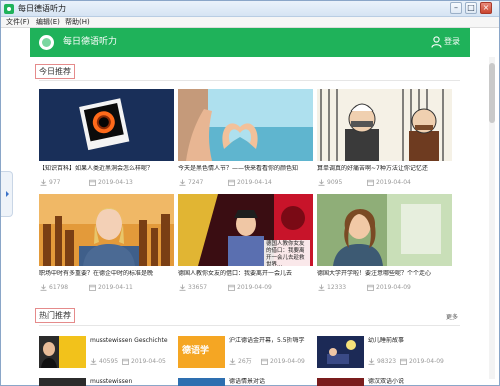 The image size is (500, 386). I want to click on hot-item-title: 幼儿睡前故事, so click(386, 340).